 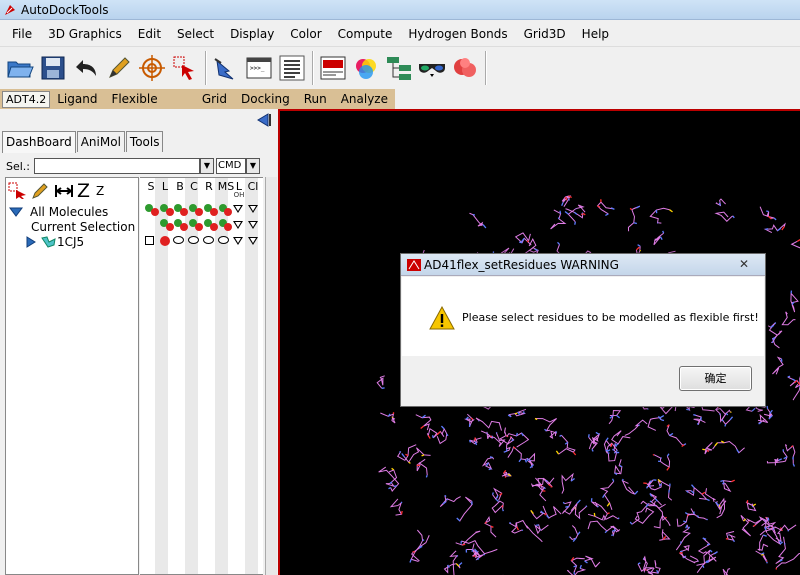 What do you see at coordinates (457, 34) in the screenshot?
I see `menu-hydrogen-bonds: Hydrogen Bonds` at bounding box center [457, 34].